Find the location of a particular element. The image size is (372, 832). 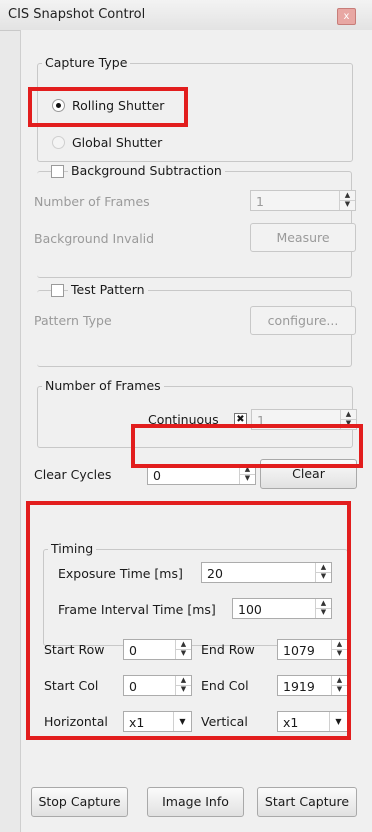

bg-frames-value: 1 is located at coordinates (260, 201).